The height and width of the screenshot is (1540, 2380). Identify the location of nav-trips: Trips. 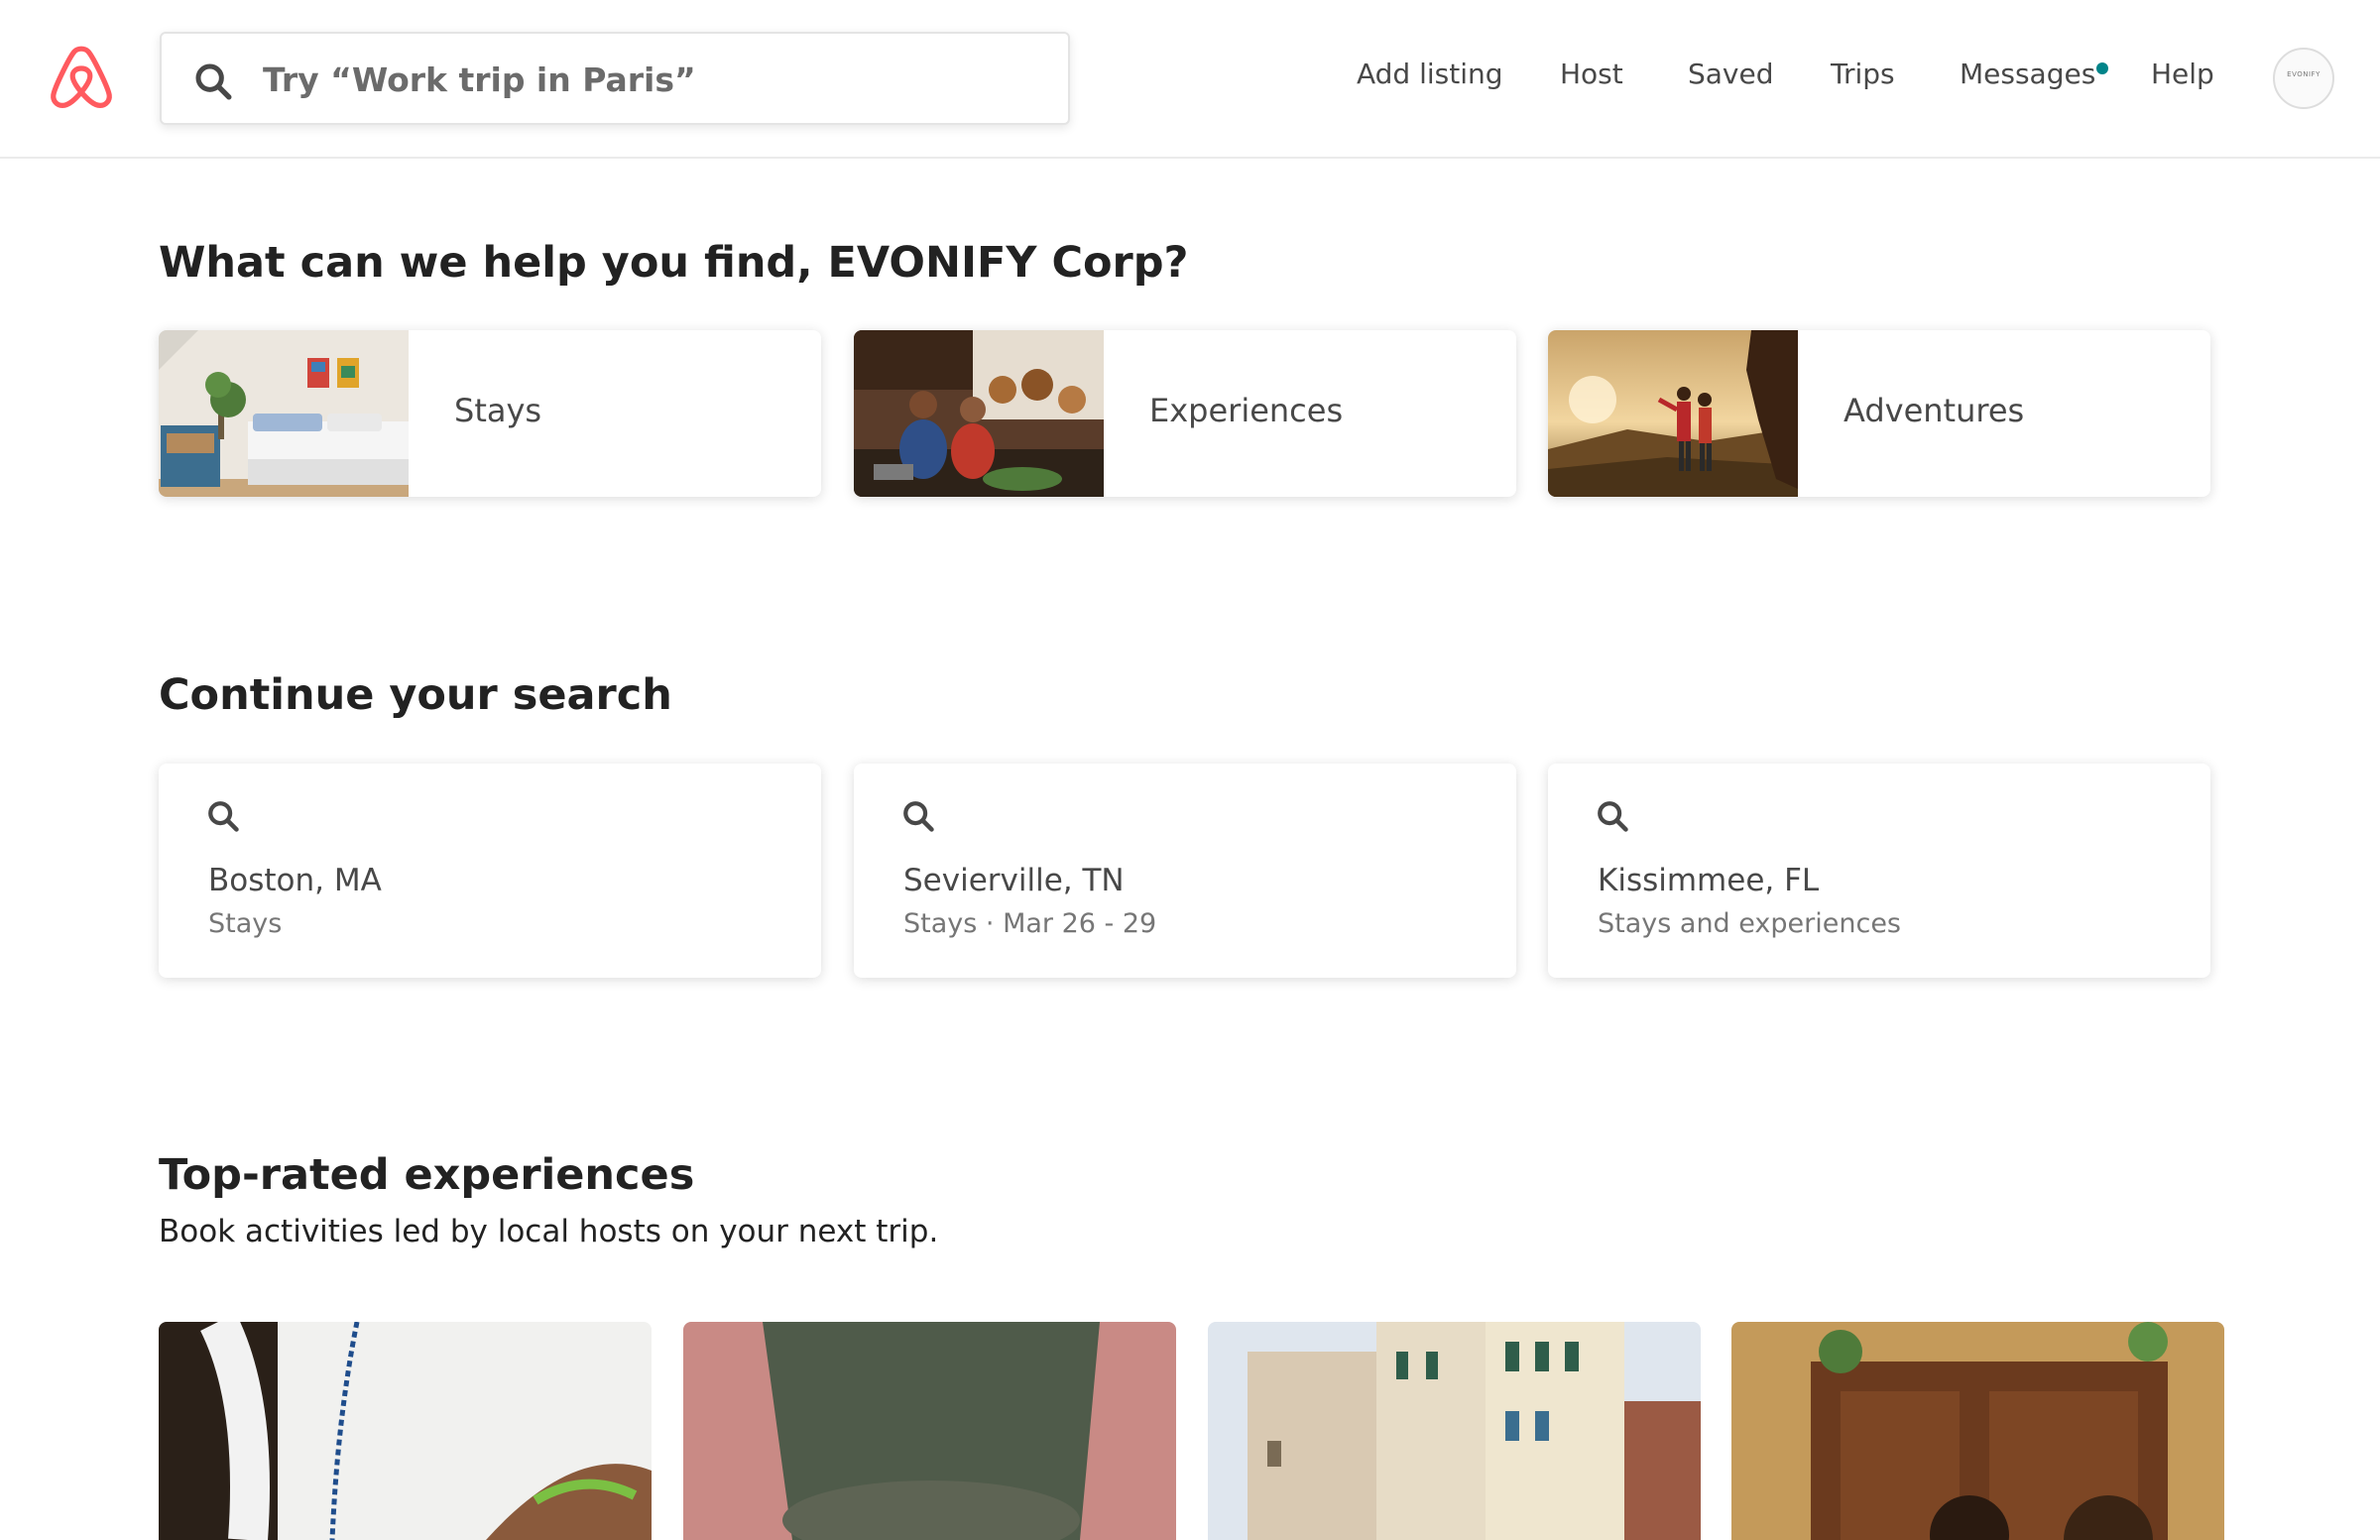
(1863, 74).